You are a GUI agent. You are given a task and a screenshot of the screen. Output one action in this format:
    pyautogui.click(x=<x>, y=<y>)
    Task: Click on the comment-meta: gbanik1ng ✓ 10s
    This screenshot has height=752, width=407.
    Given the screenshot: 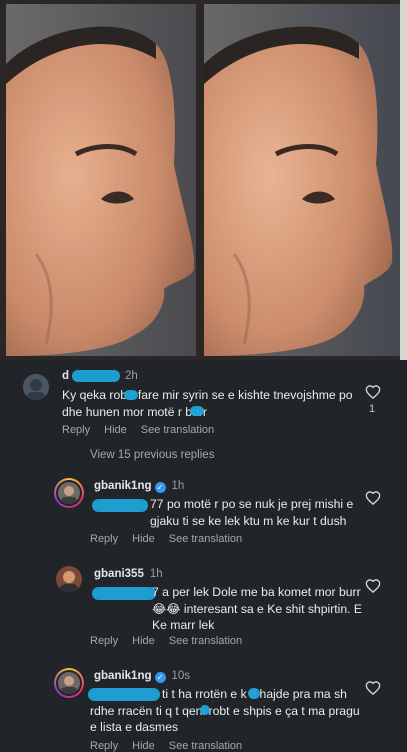 What is the action you would take?
    pyautogui.click(x=142, y=676)
    